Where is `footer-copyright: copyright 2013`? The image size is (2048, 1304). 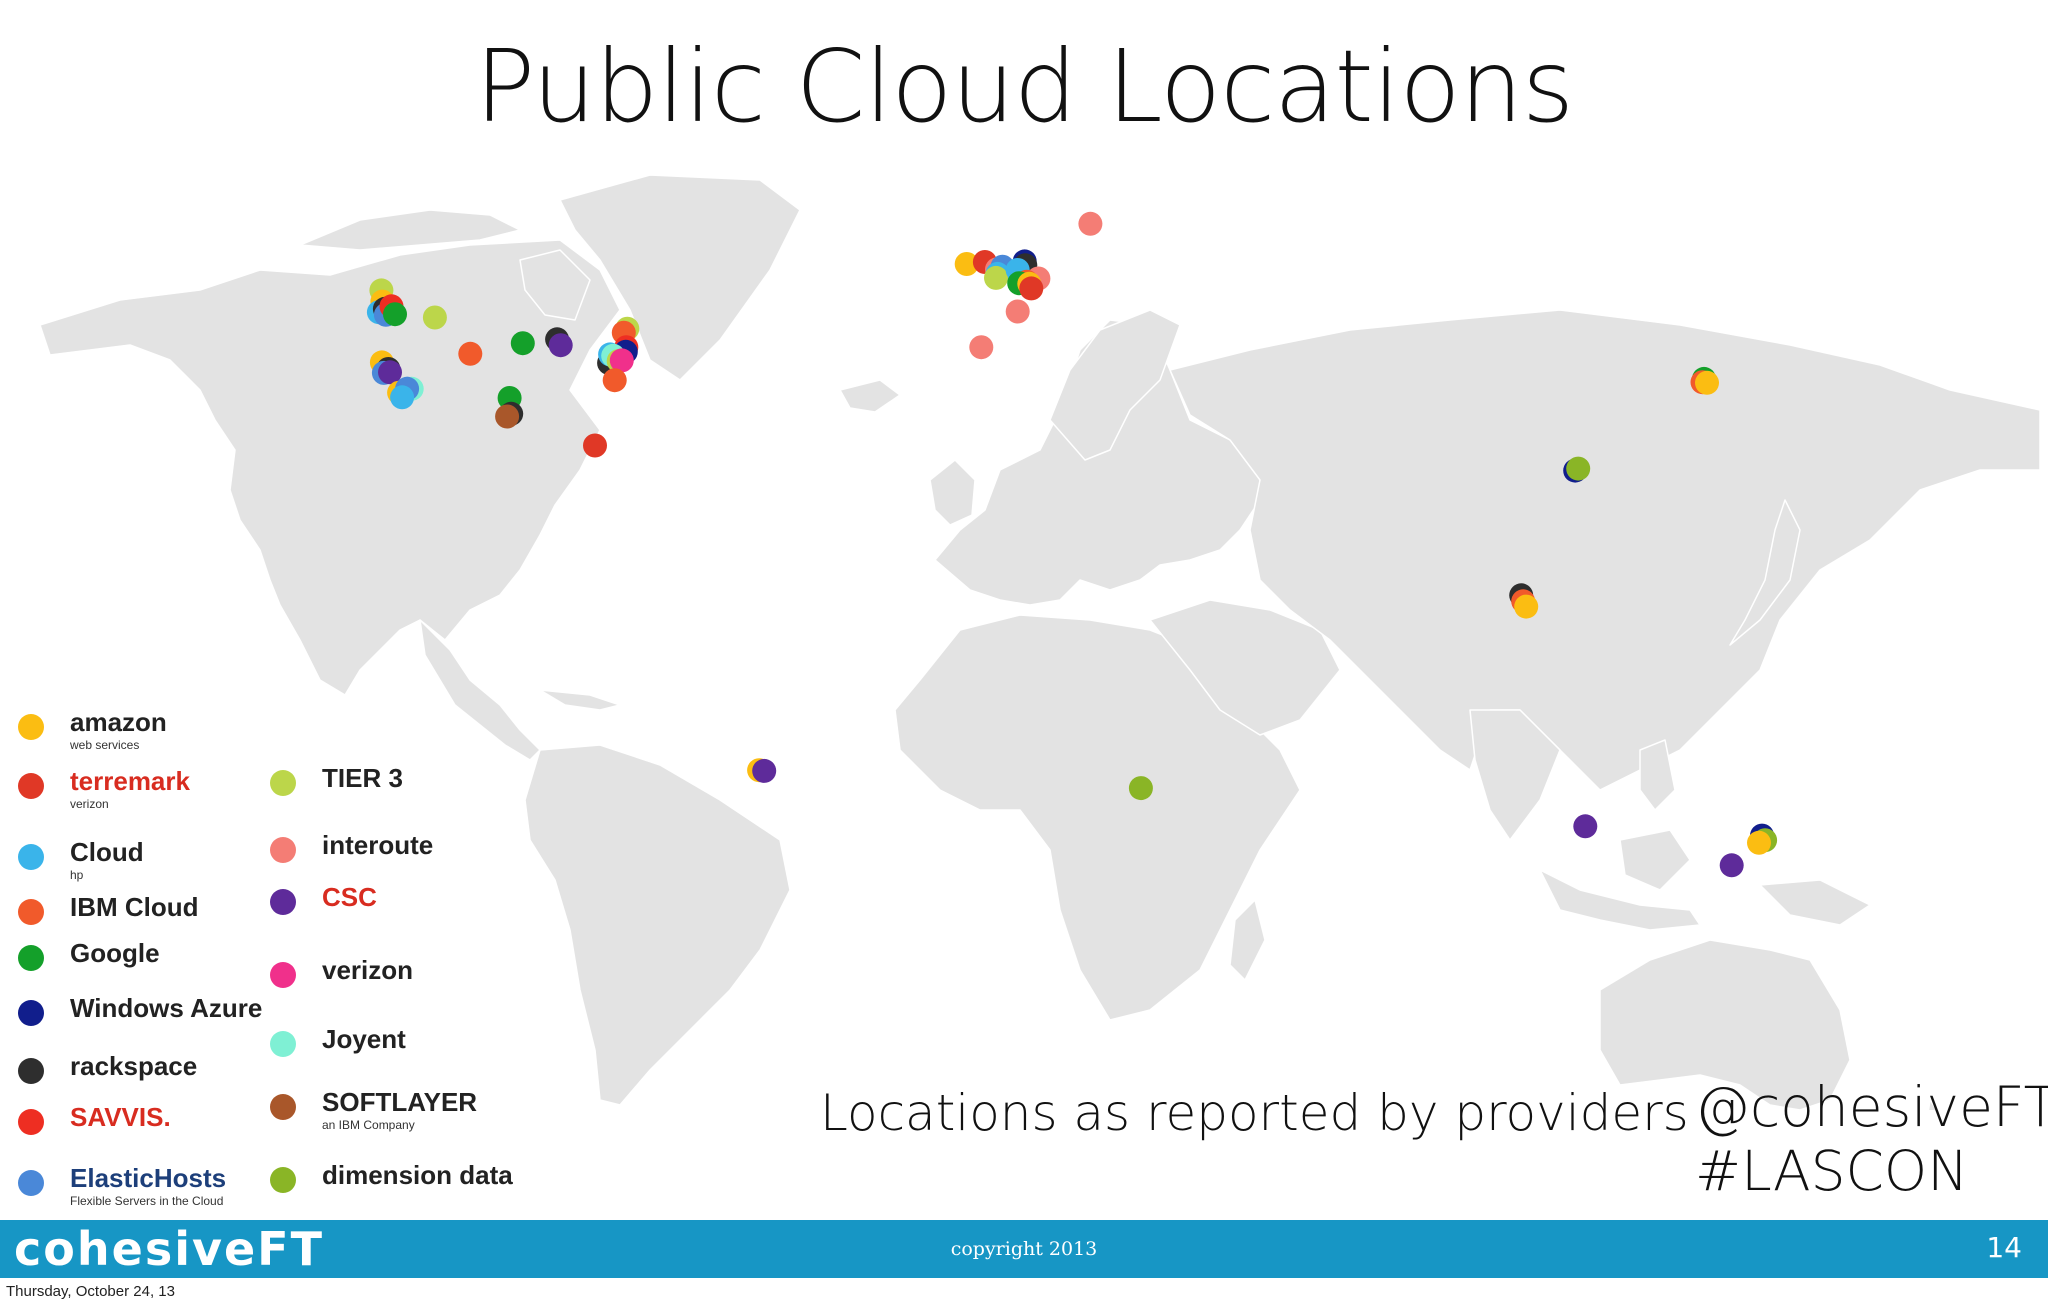 footer-copyright: copyright 2013 is located at coordinates (1024, 1249).